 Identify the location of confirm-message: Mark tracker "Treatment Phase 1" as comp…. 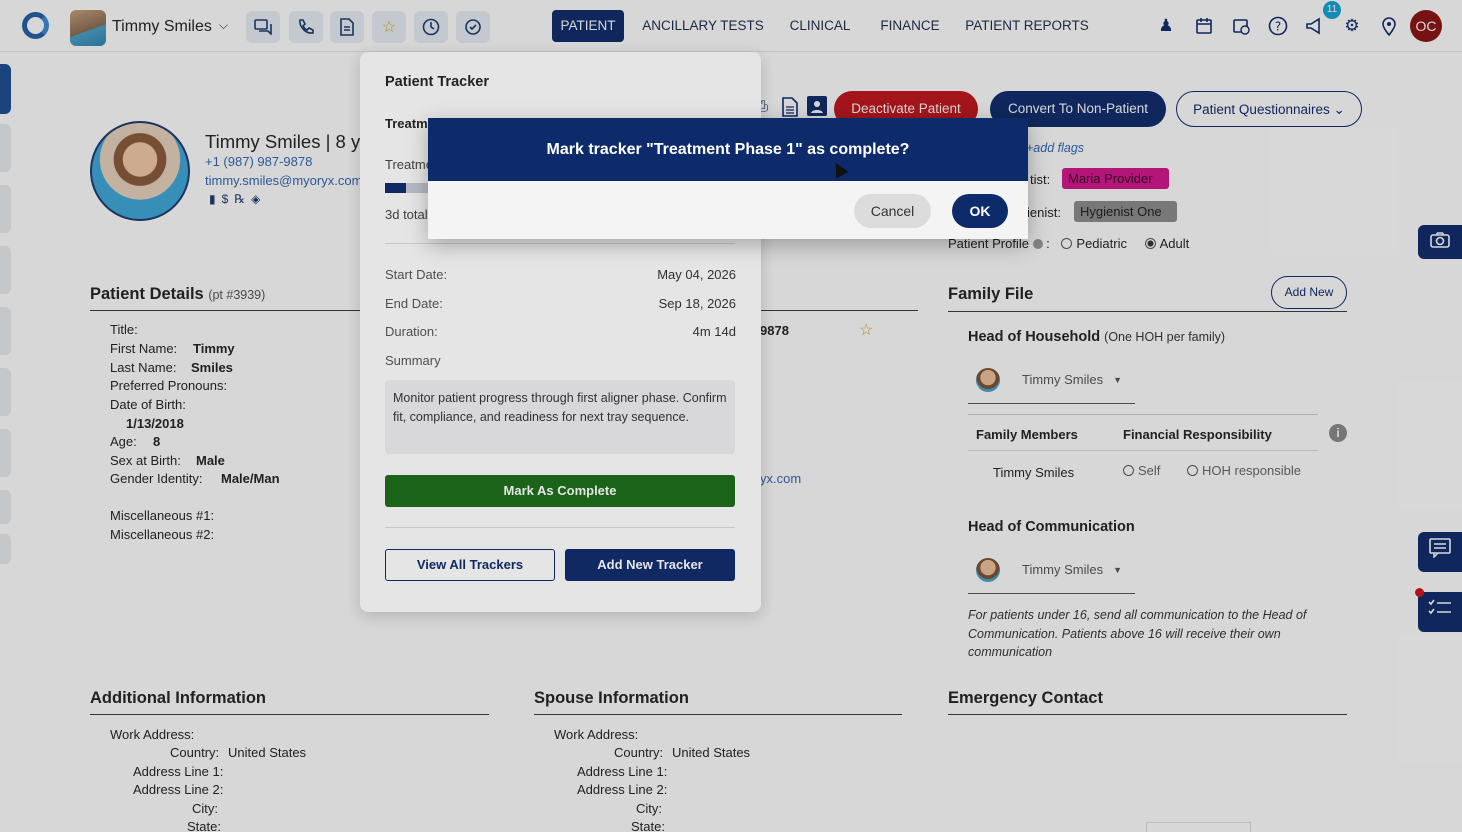
(728, 149).